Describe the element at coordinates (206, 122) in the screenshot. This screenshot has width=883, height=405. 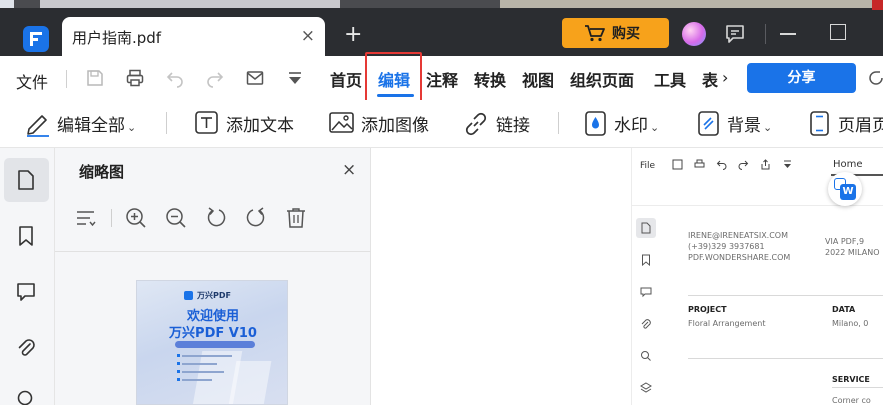
I see `text-box-icon` at that location.